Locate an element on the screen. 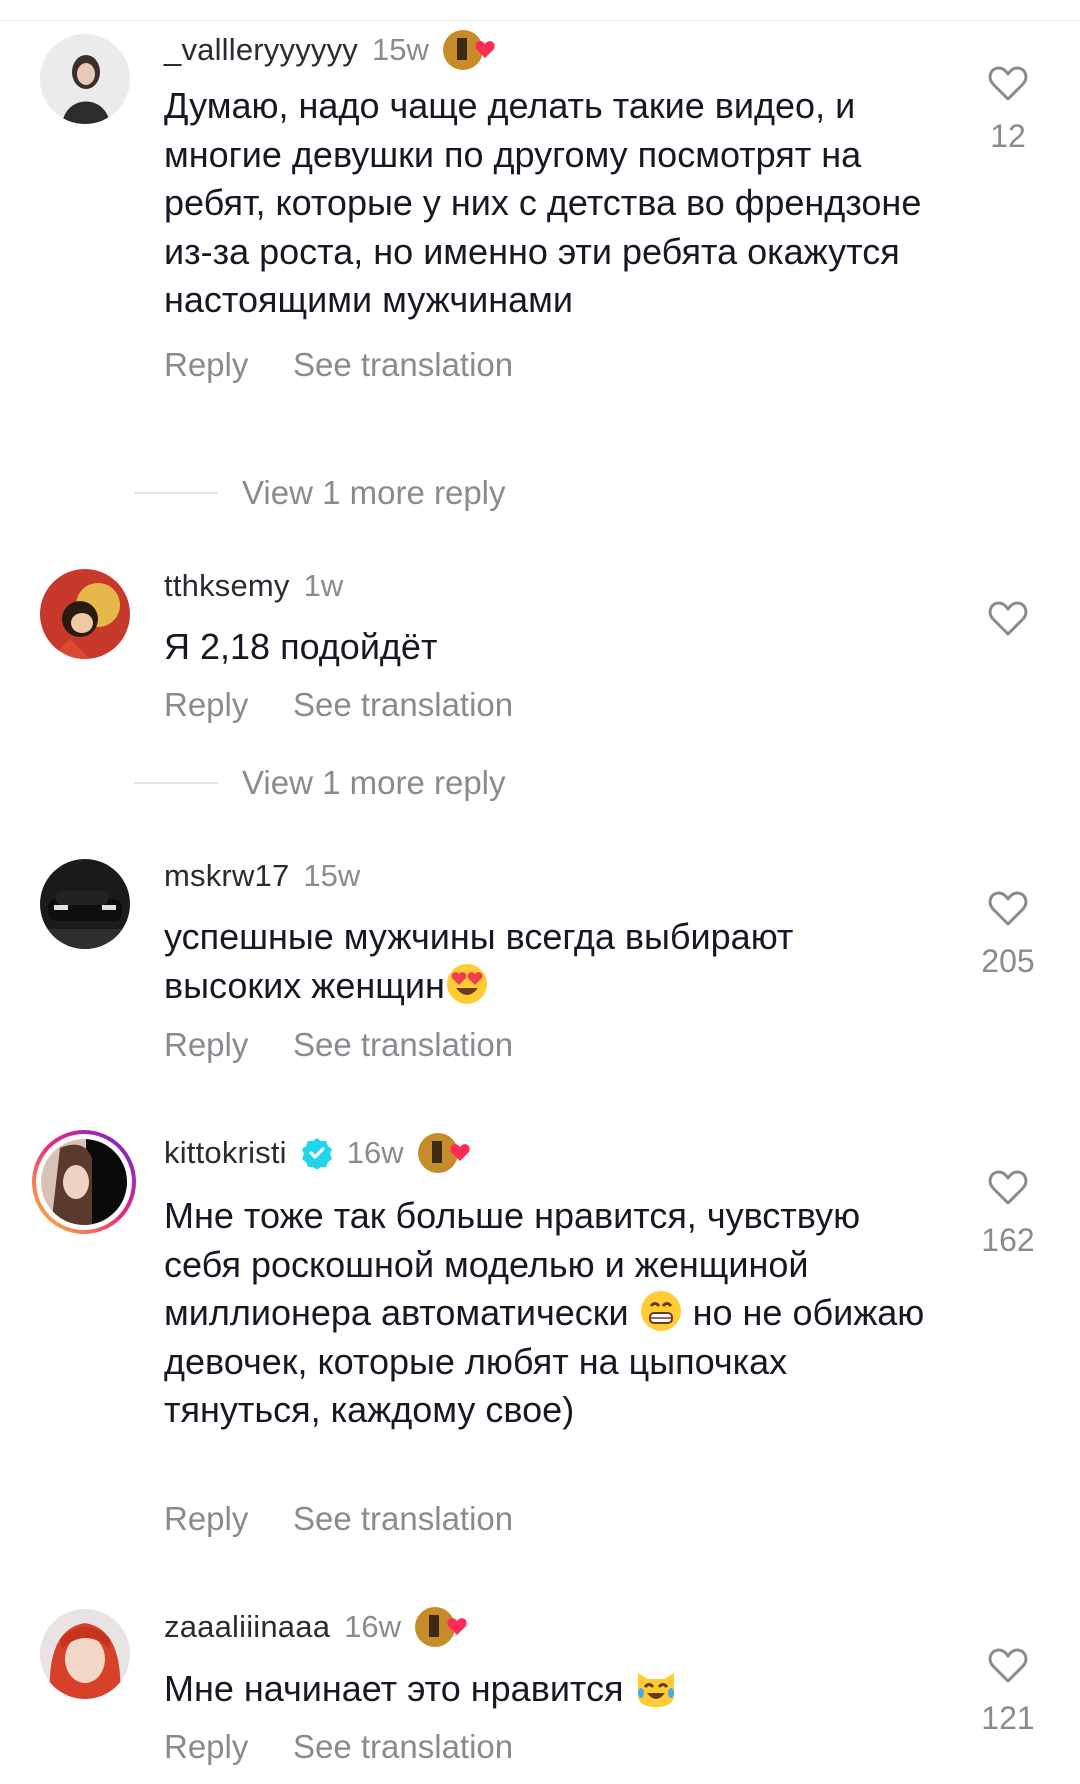 Image resolution: width=1080 pixels, height=1784 pixels. comment-header: mskrw17 15w is located at coordinates (262, 876).